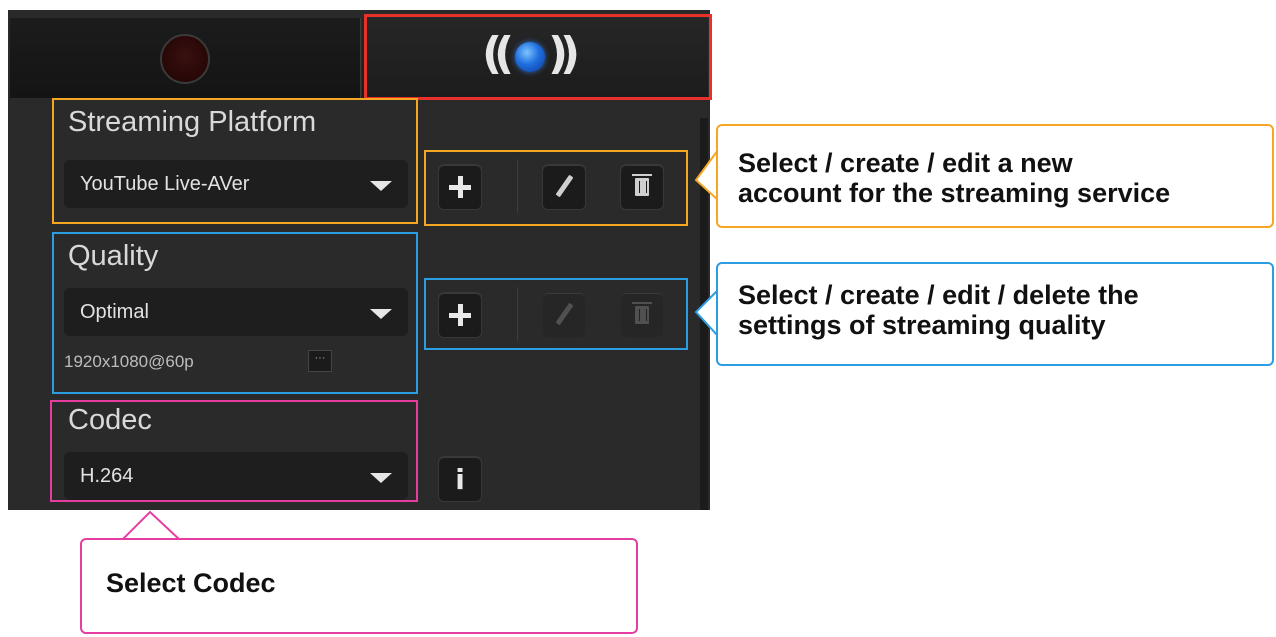 This screenshot has height=637, width=1276. What do you see at coordinates (905, 163) in the screenshot?
I see `platform-callout-line1: Select / create / edit a new` at bounding box center [905, 163].